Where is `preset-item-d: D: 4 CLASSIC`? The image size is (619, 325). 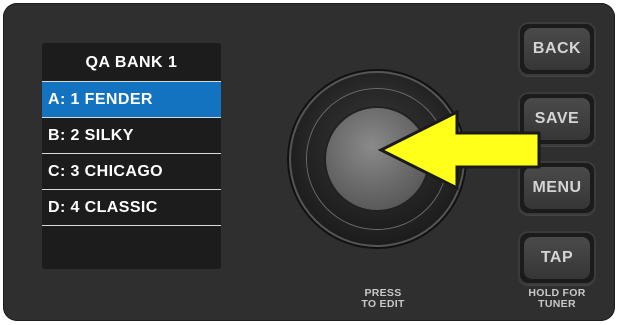 preset-item-d: D: 4 CLASSIC is located at coordinates (131, 208).